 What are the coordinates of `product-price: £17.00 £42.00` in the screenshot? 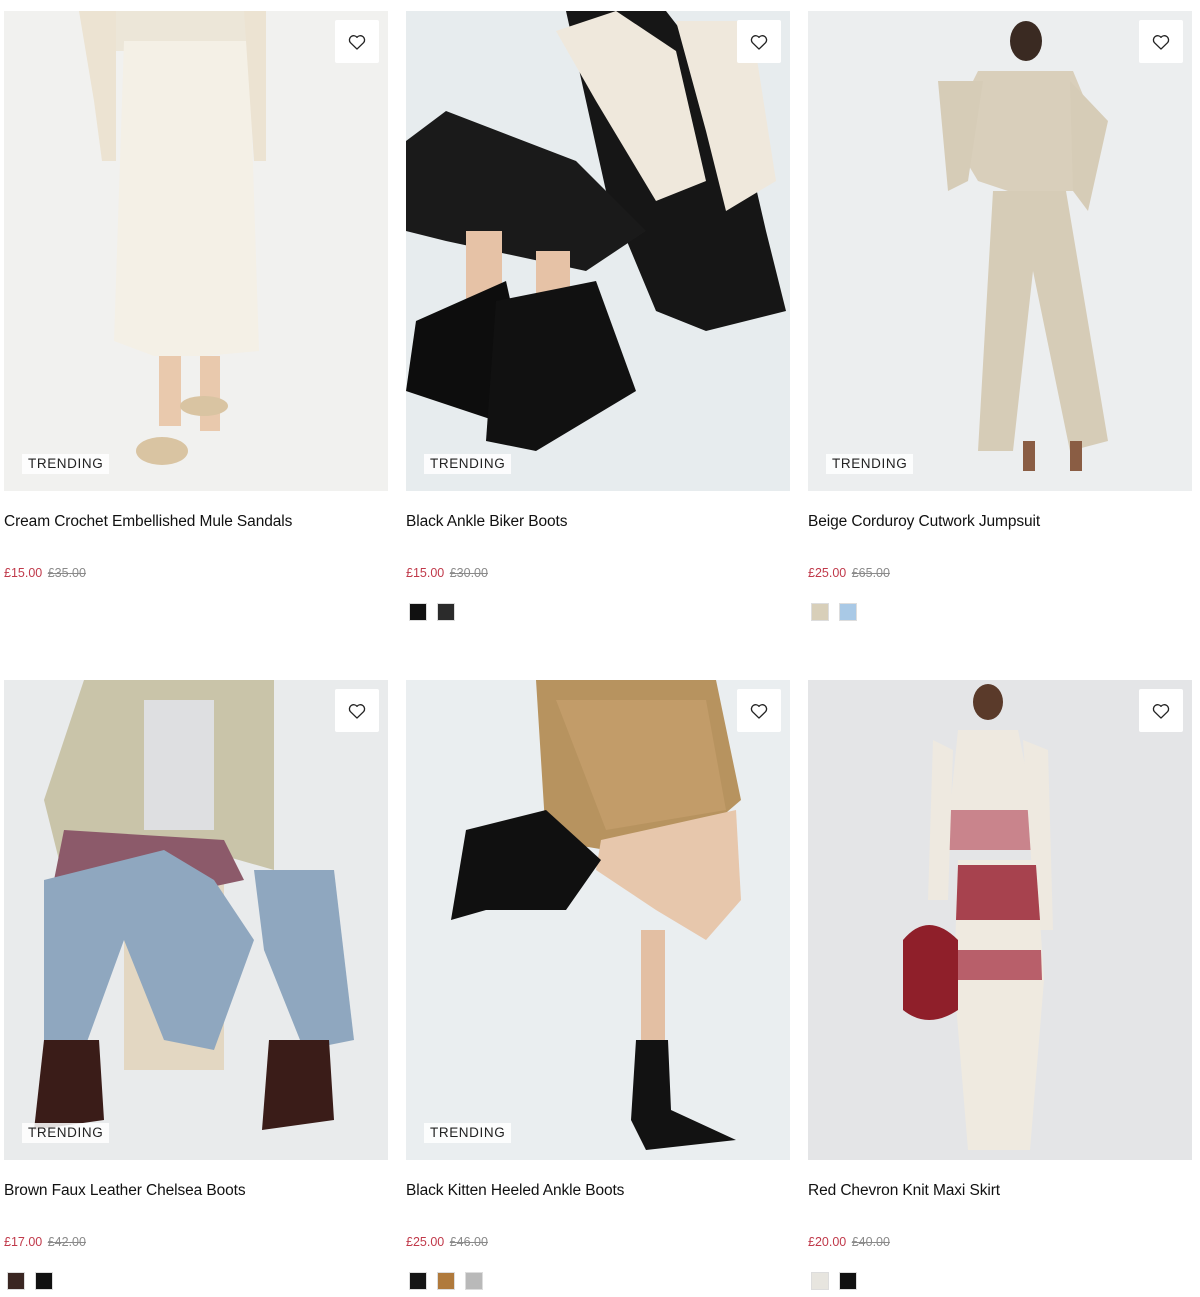 It's located at (196, 1242).